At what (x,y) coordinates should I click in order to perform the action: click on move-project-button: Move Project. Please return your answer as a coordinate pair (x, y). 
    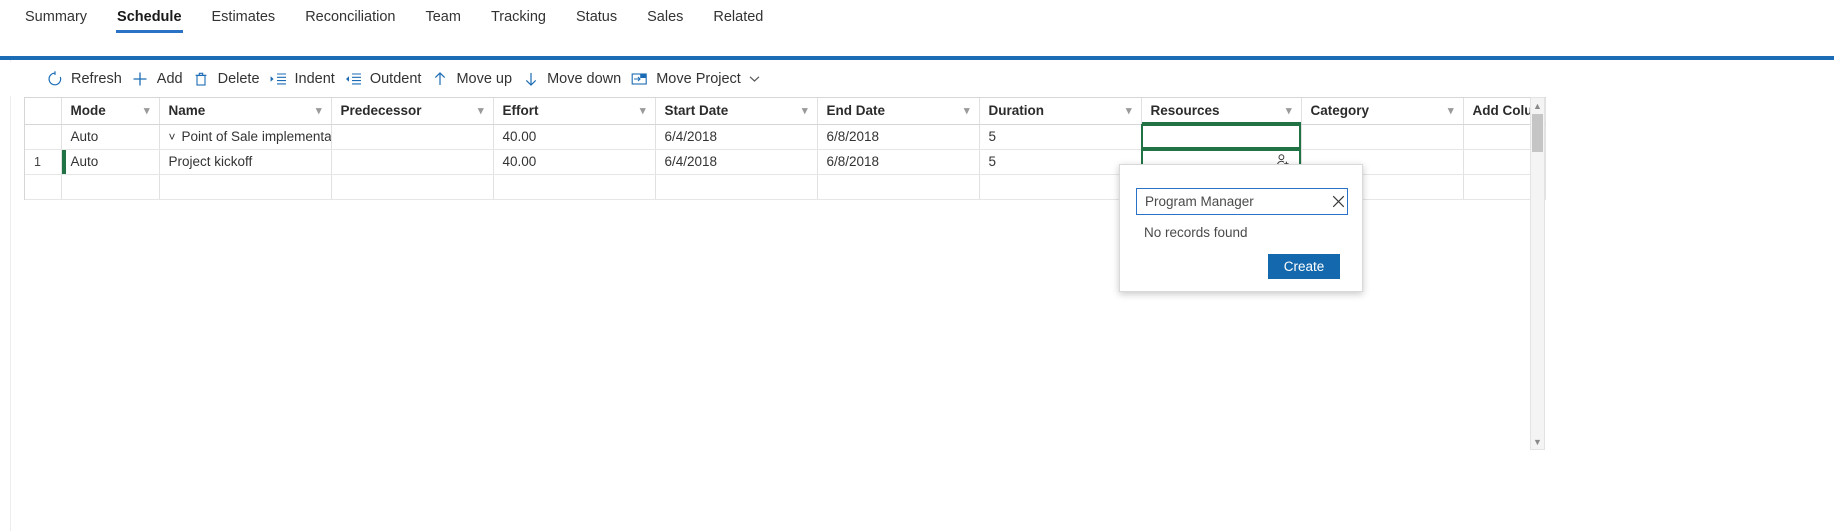
    Looking at the image, I should click on (696, 79).